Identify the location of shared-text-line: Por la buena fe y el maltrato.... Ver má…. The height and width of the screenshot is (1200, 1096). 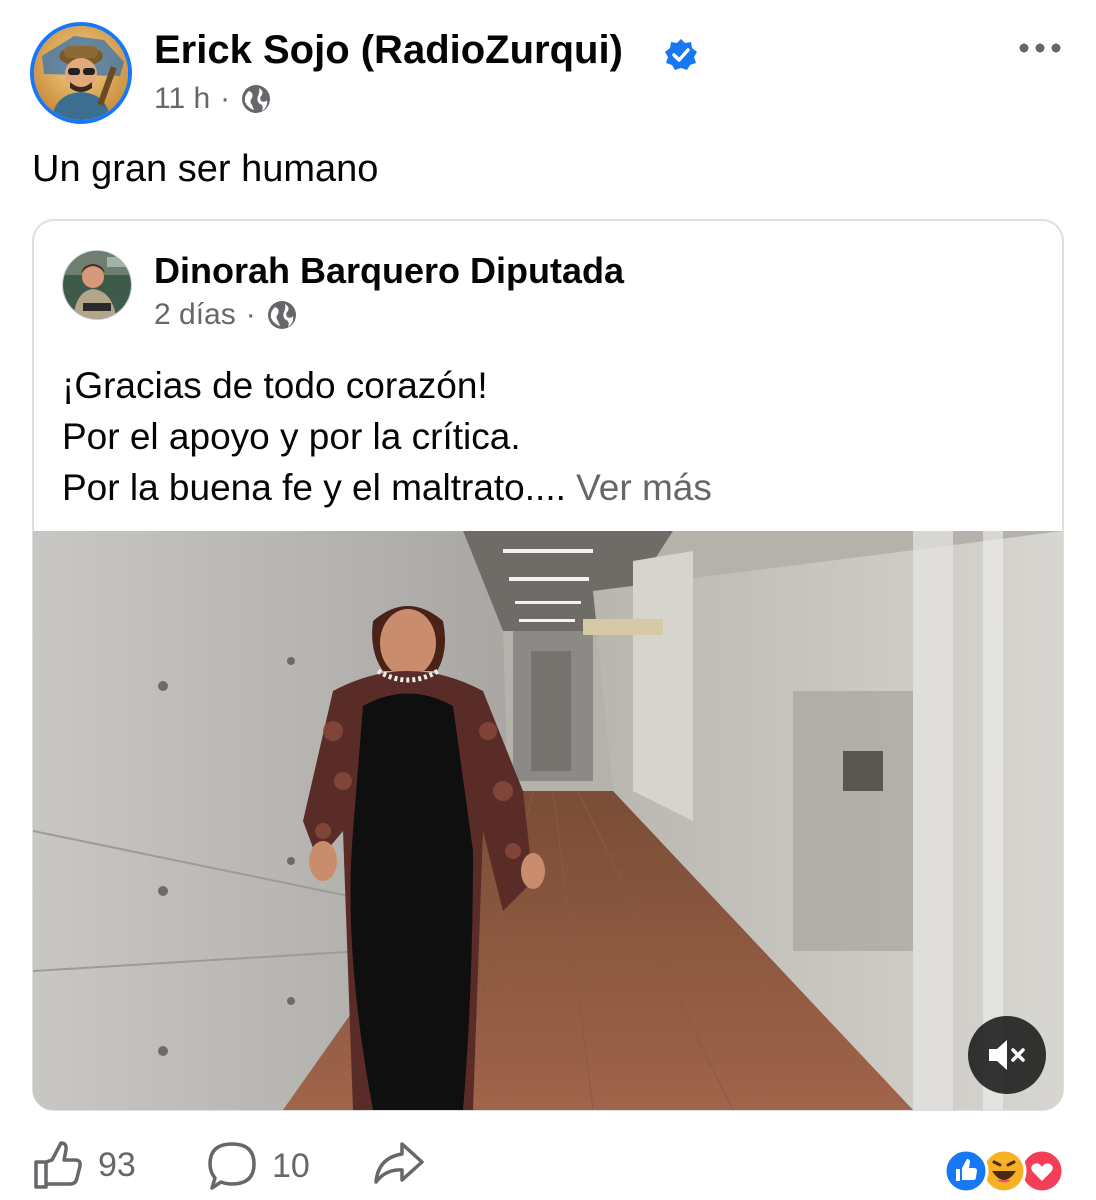
(387, 487).